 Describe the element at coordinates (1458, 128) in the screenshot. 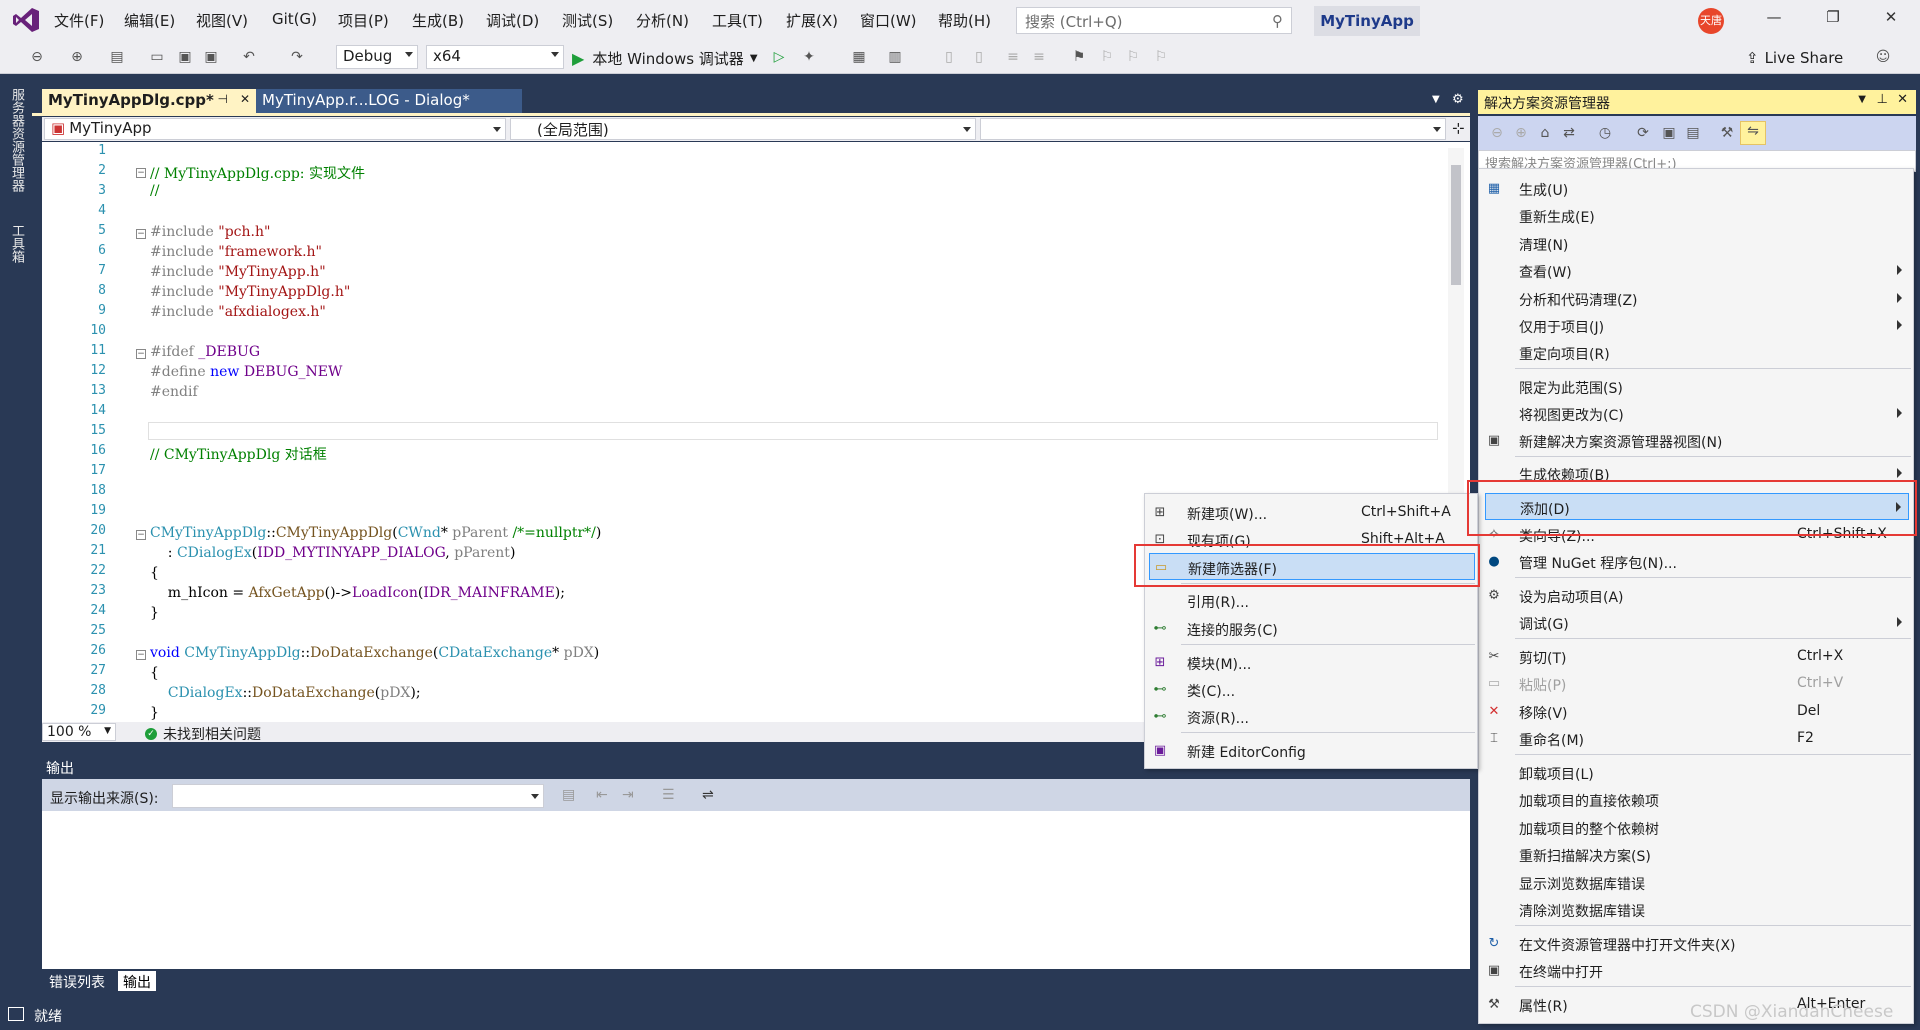

I see `split-view-icon: ⊹` at that location.